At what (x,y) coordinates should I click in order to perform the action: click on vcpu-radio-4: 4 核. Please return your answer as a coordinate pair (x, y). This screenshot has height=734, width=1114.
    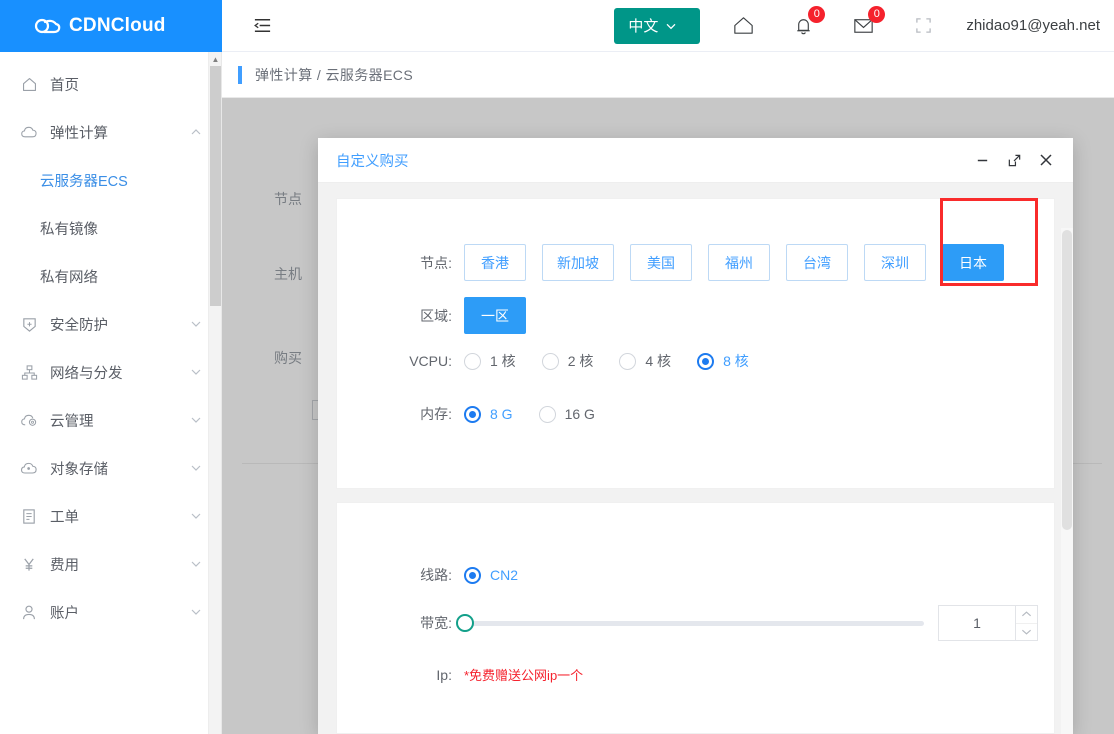
    Looking at the image, I should click on (645, 361).